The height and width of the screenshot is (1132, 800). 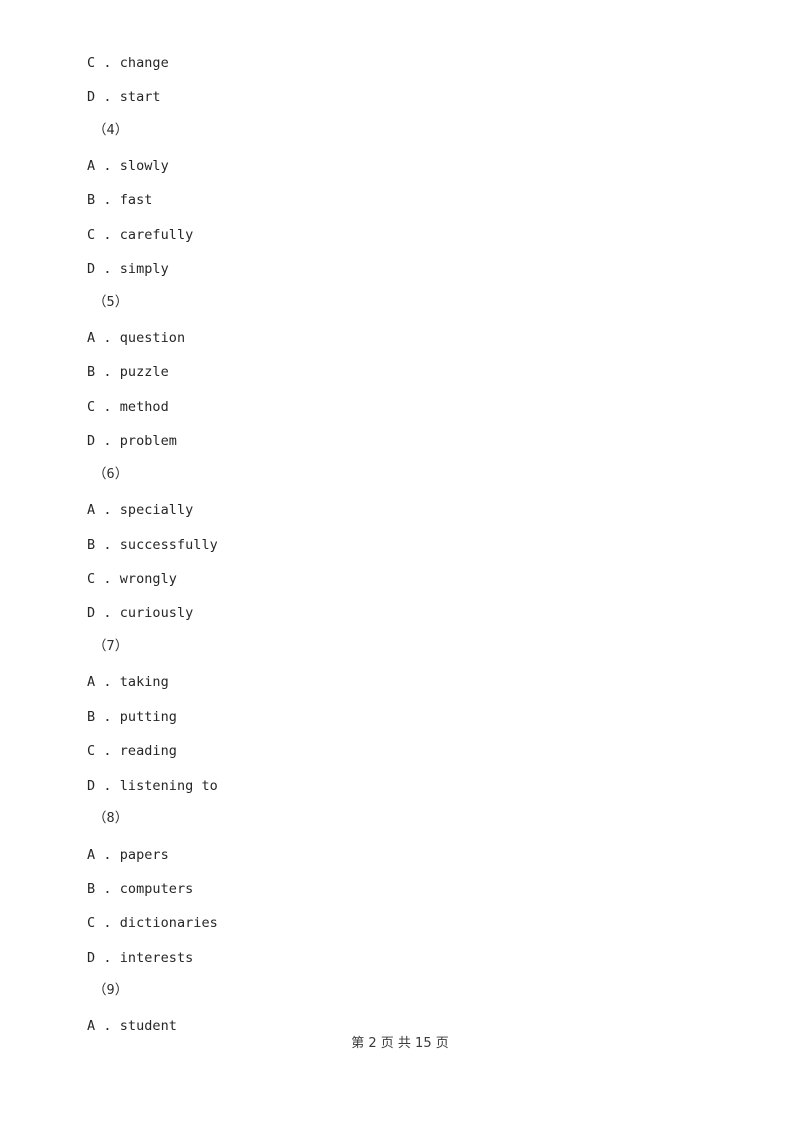 What do you see at coordinates (111, 818) in the screenshot?
I see `question-number: （8）` at bounding box center [111, 818].